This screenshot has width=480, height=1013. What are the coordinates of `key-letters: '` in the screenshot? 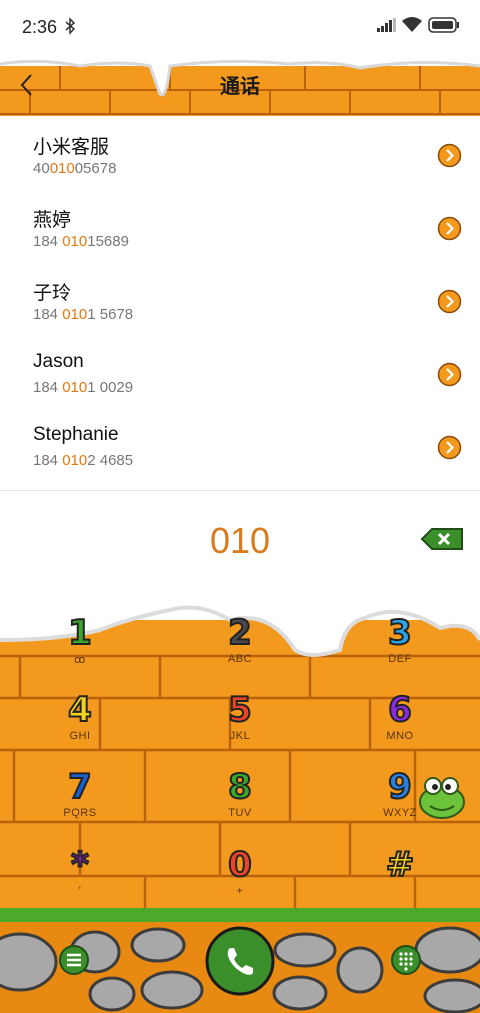 It's located at (80, 891).